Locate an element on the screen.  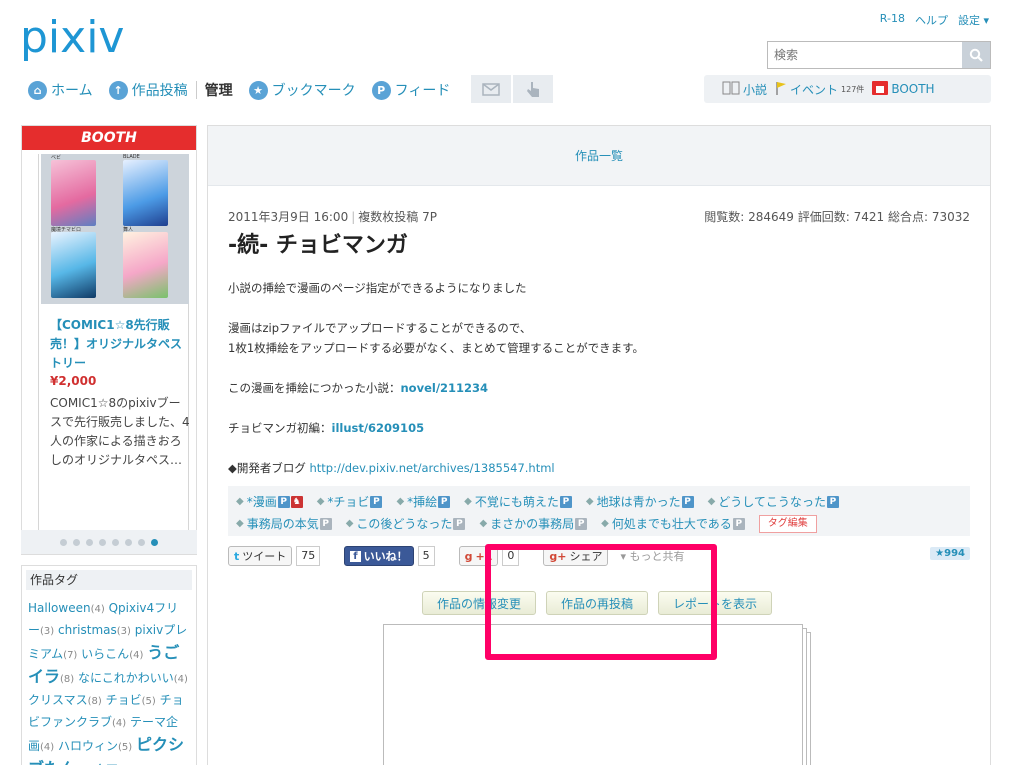
work-tag-link: なにこれかわいい(4) is located at coordinates (133, 678).